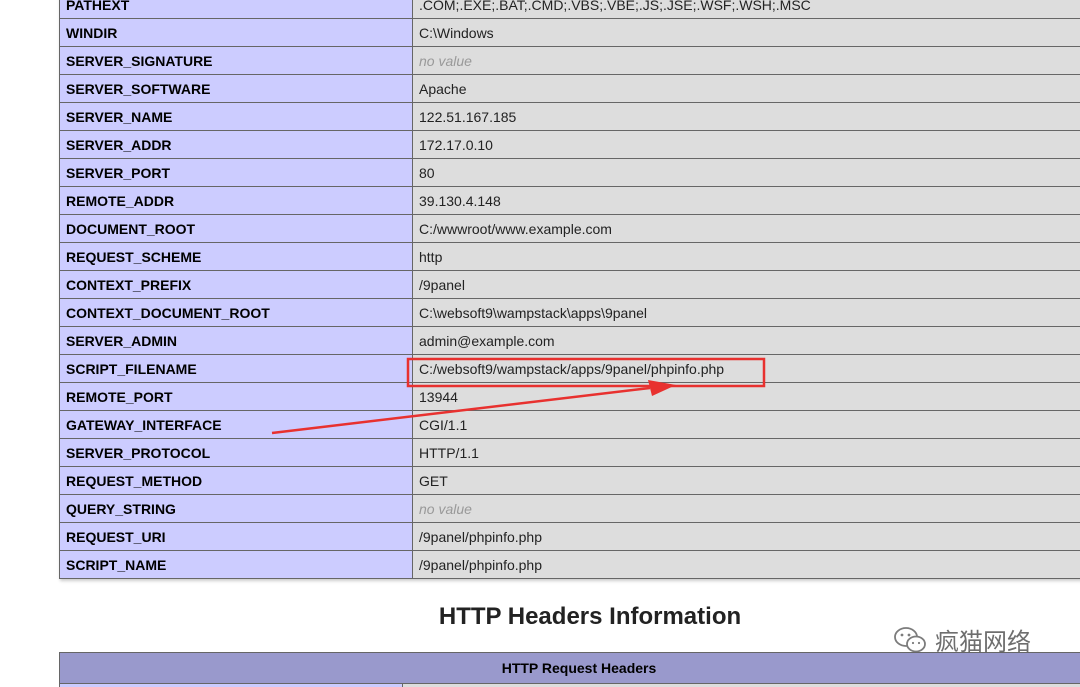 Image resolution: width=1080 pixels, height=687 pixels. I want to click on table-row: CONTEXT_PREFIX/9panel, so click(569, 284).